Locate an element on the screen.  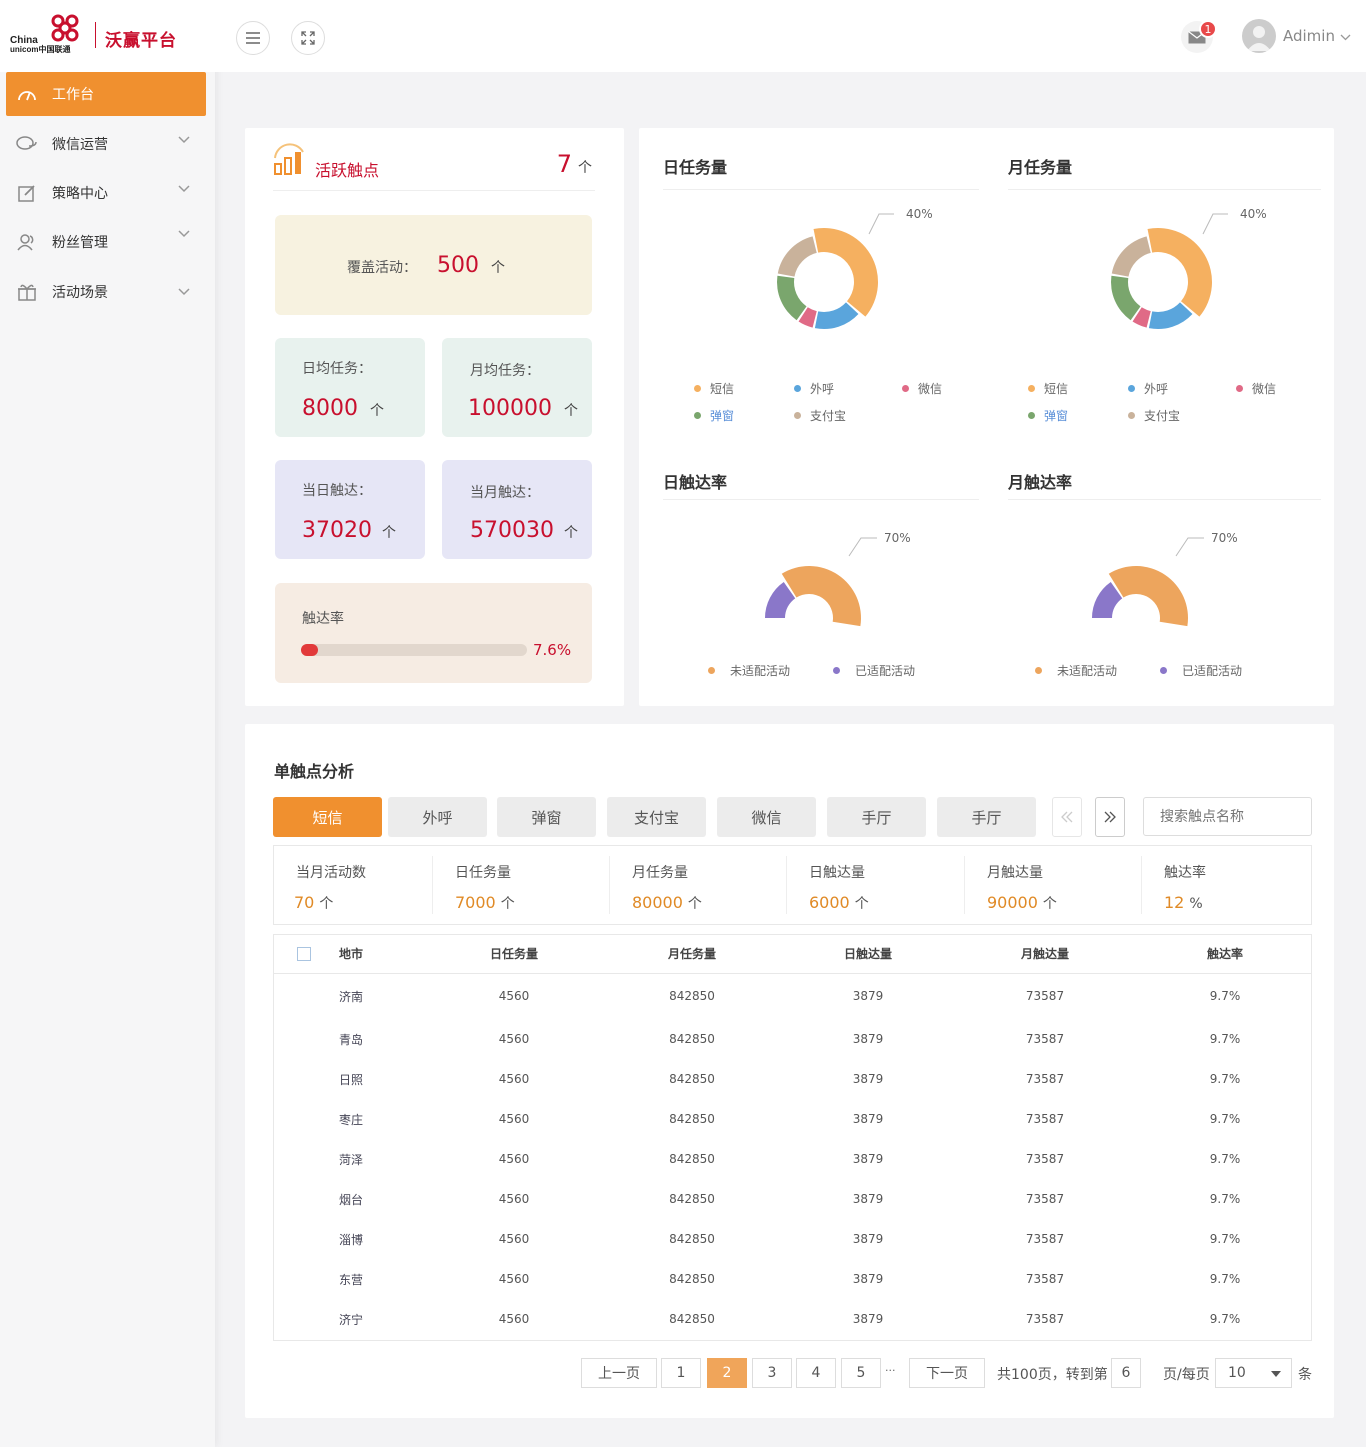
sidebar-item-scenes: 活动场景 is located at coordinates (106, 292).